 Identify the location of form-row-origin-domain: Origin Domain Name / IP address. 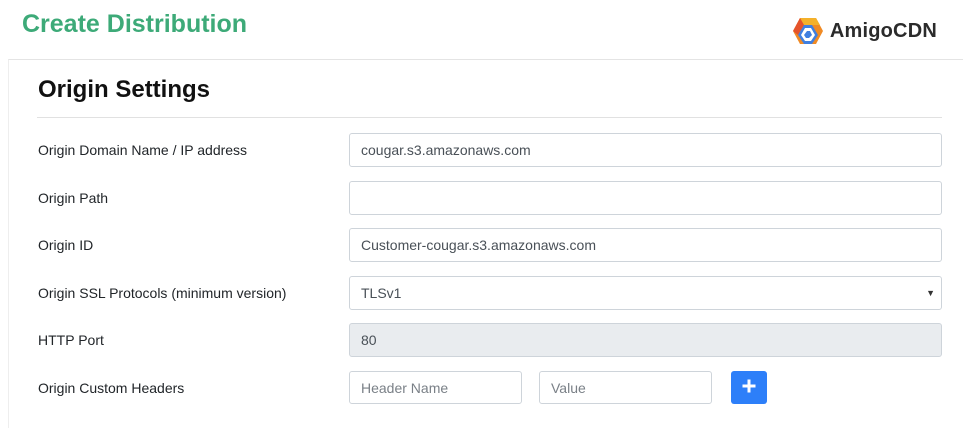
(489, 150).